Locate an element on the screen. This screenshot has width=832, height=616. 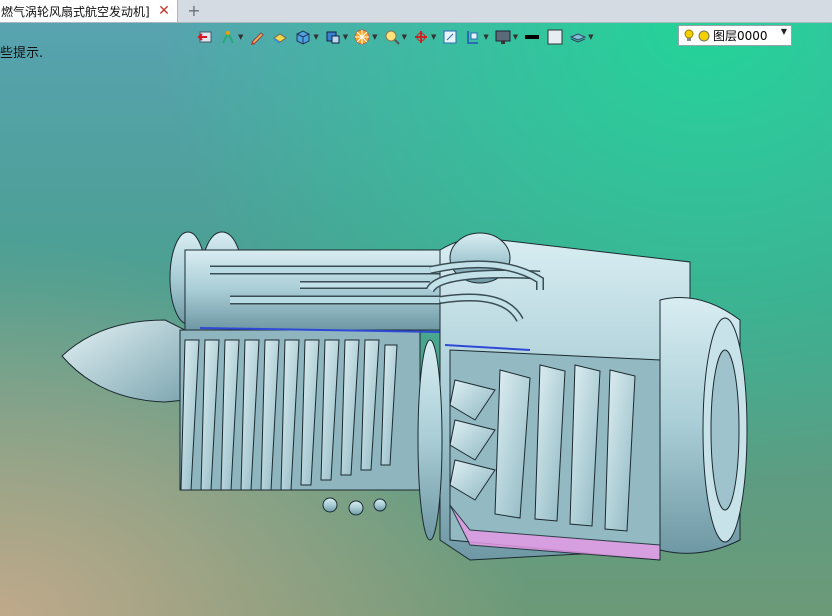
bulb-icon is located at coordinates (689, 36).